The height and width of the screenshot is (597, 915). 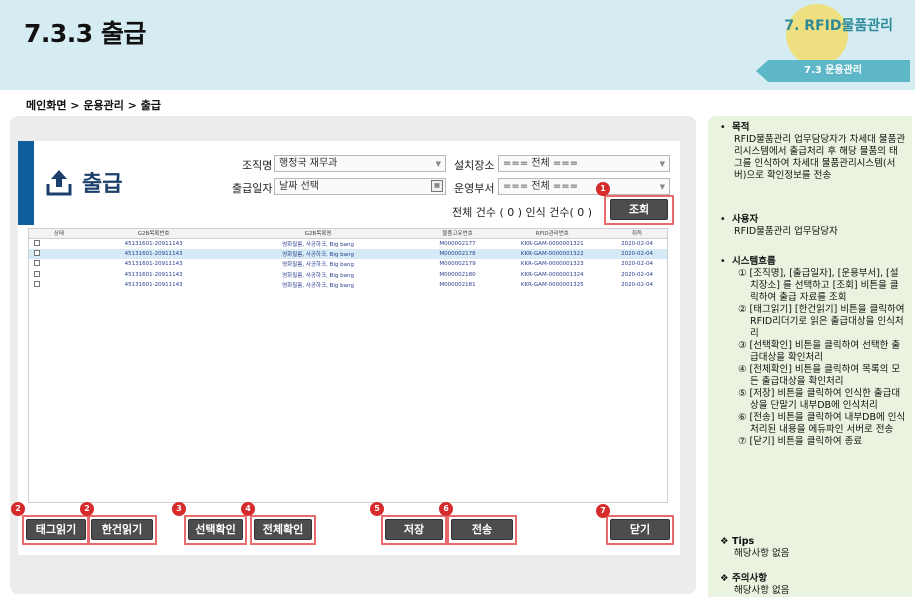 What do you see at coordinates (252, 188) in the screenshot?
I see `date-label: 출급일자` at bounding box center [252, 188].